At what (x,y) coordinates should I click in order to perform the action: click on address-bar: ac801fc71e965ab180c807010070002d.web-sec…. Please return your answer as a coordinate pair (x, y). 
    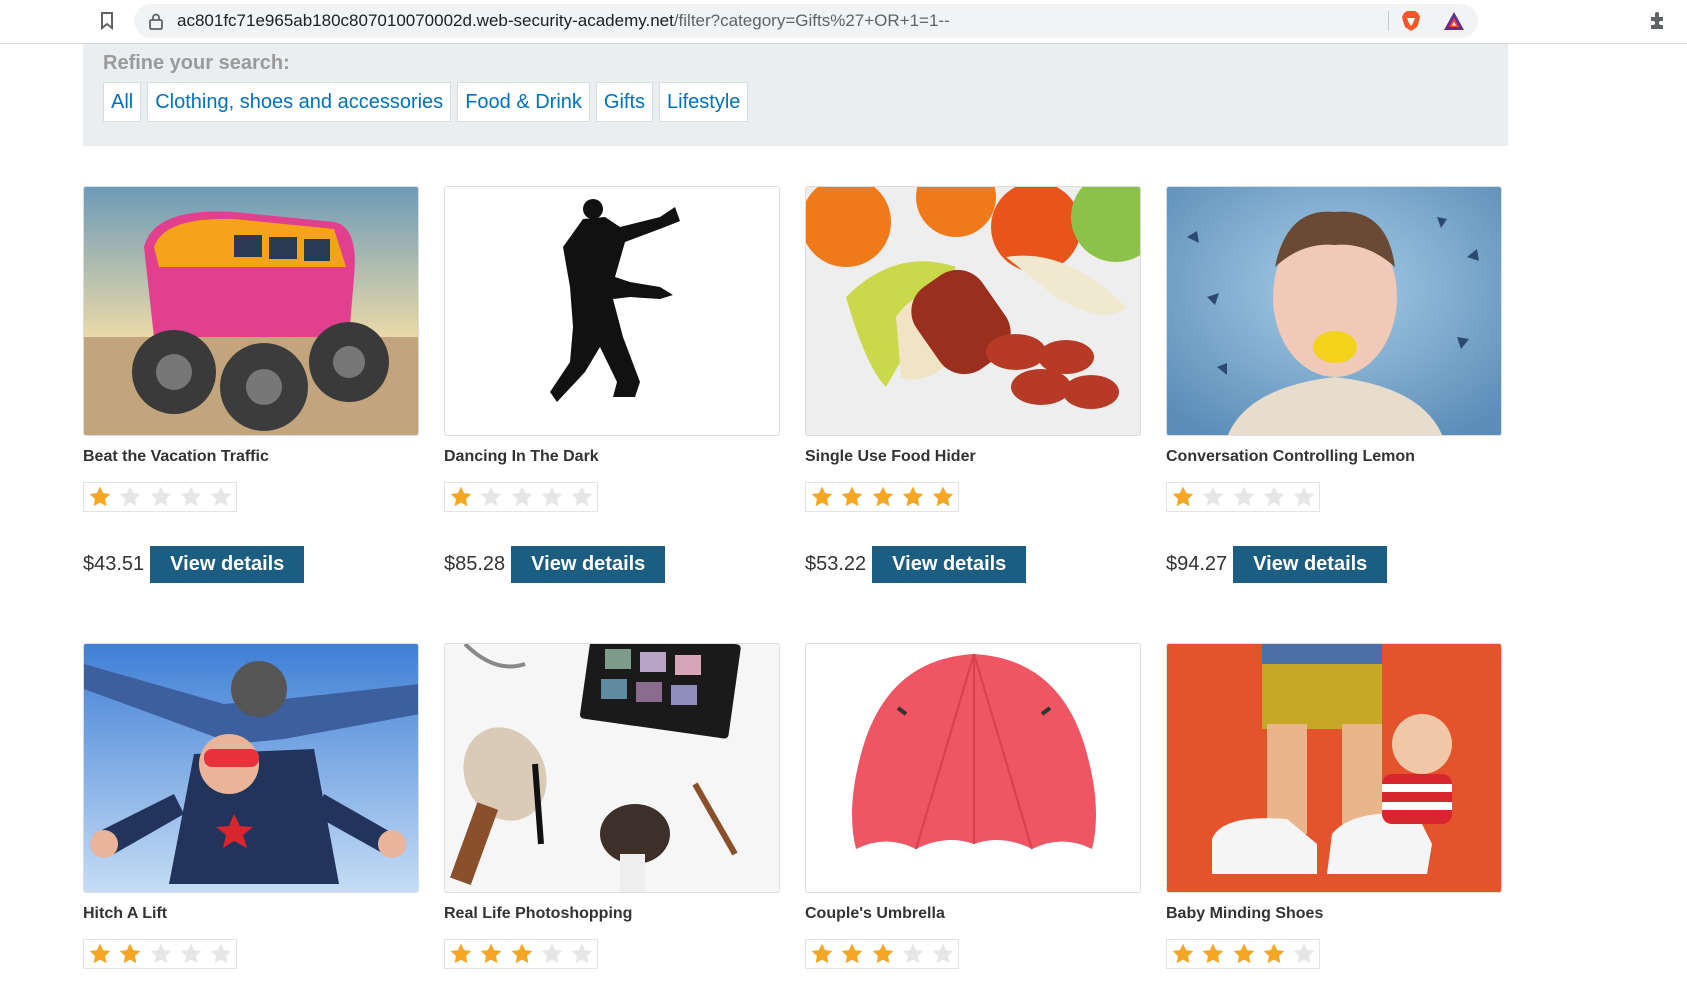
    Looking at the image, I should click on (806, 21).